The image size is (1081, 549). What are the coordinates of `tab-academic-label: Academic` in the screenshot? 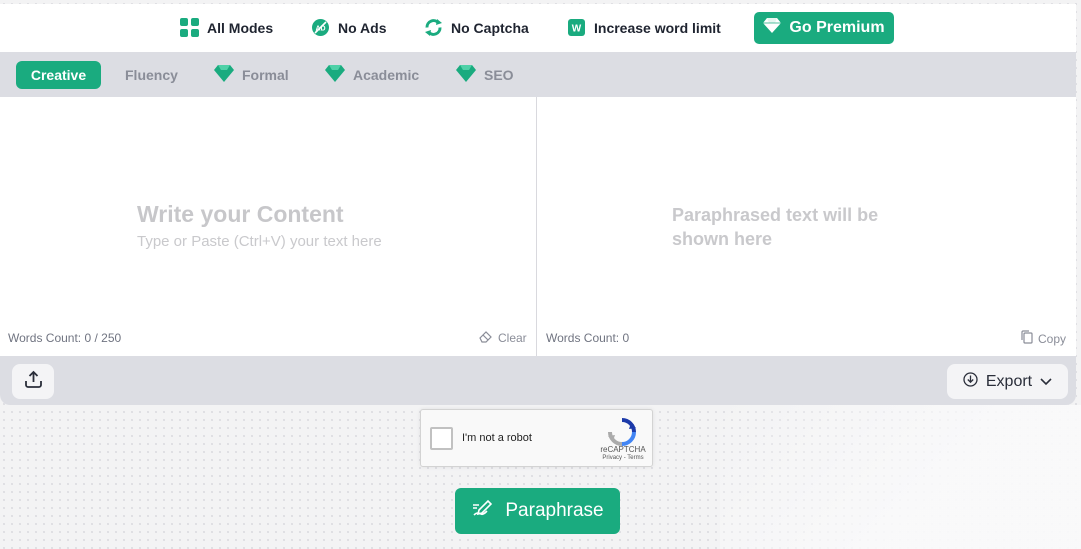 It's located at (386, 75).